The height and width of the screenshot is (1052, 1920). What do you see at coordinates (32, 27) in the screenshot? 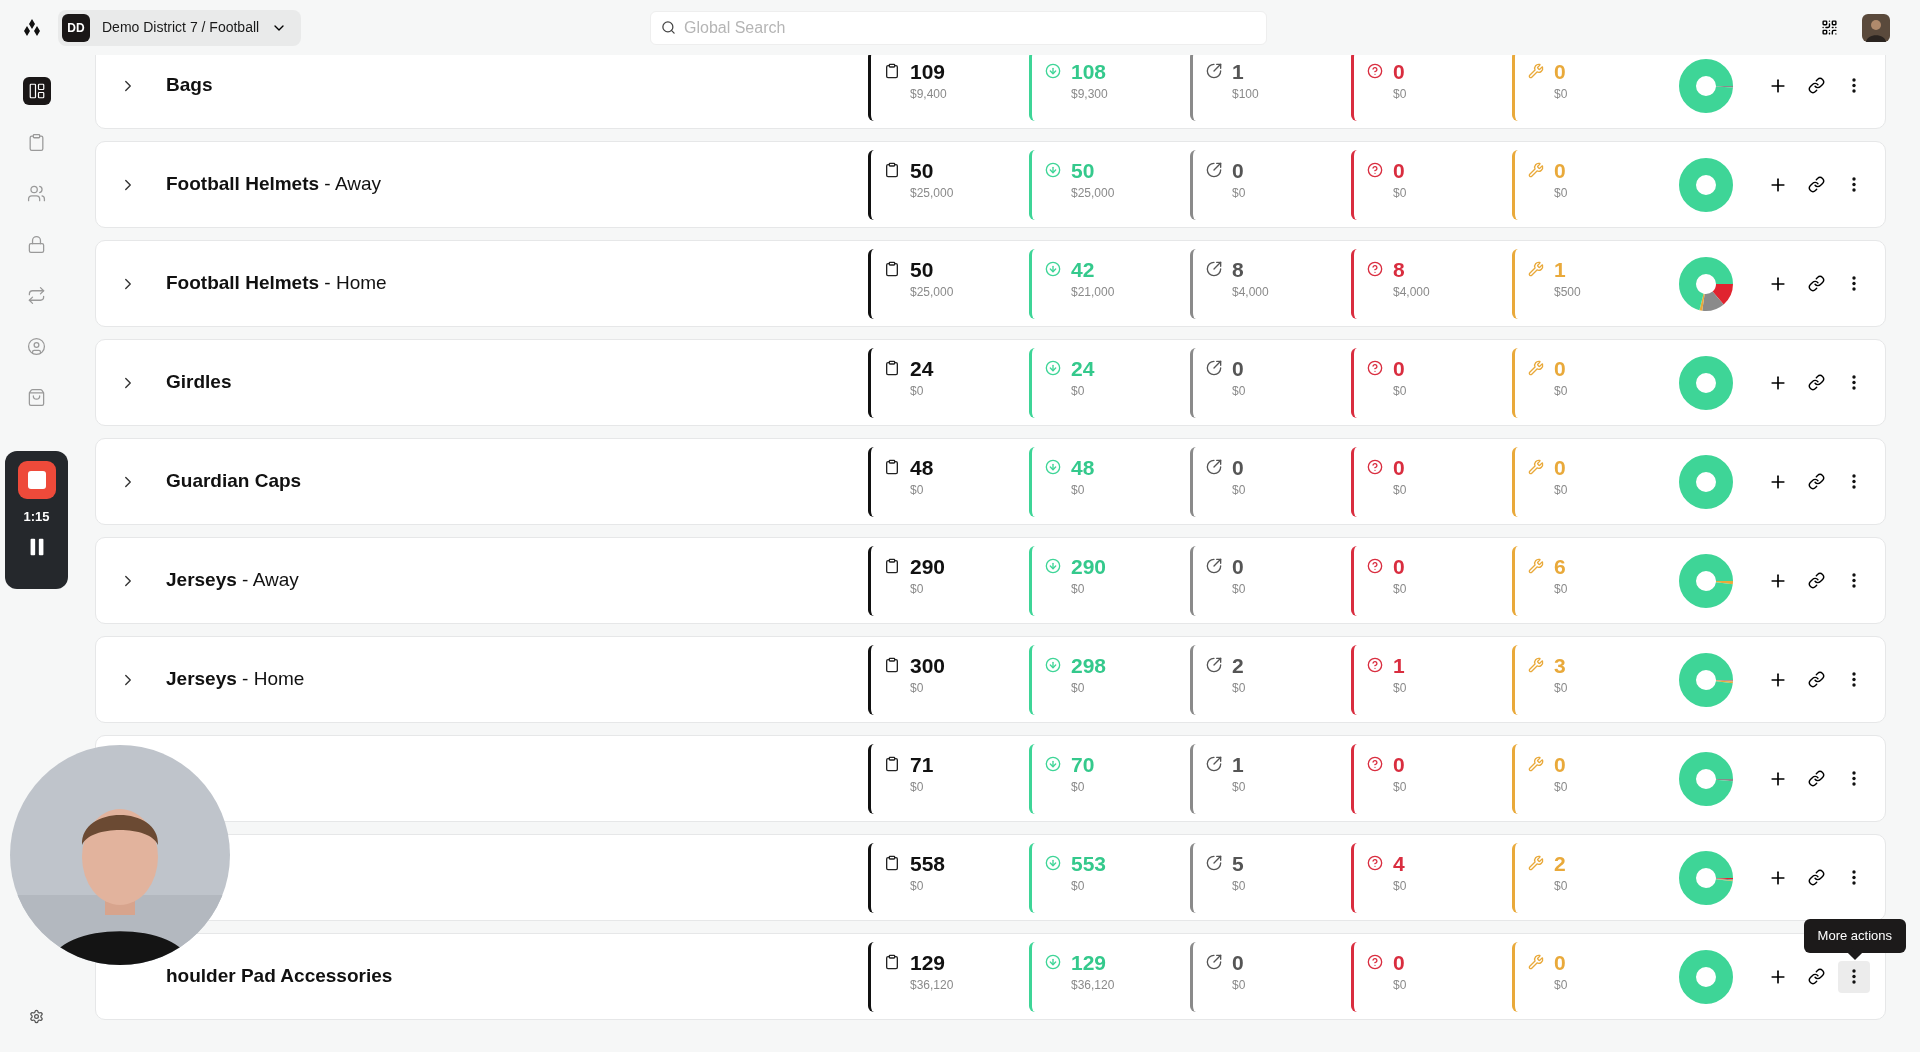
I see `logo-icon` at bounding box center [32, 27].